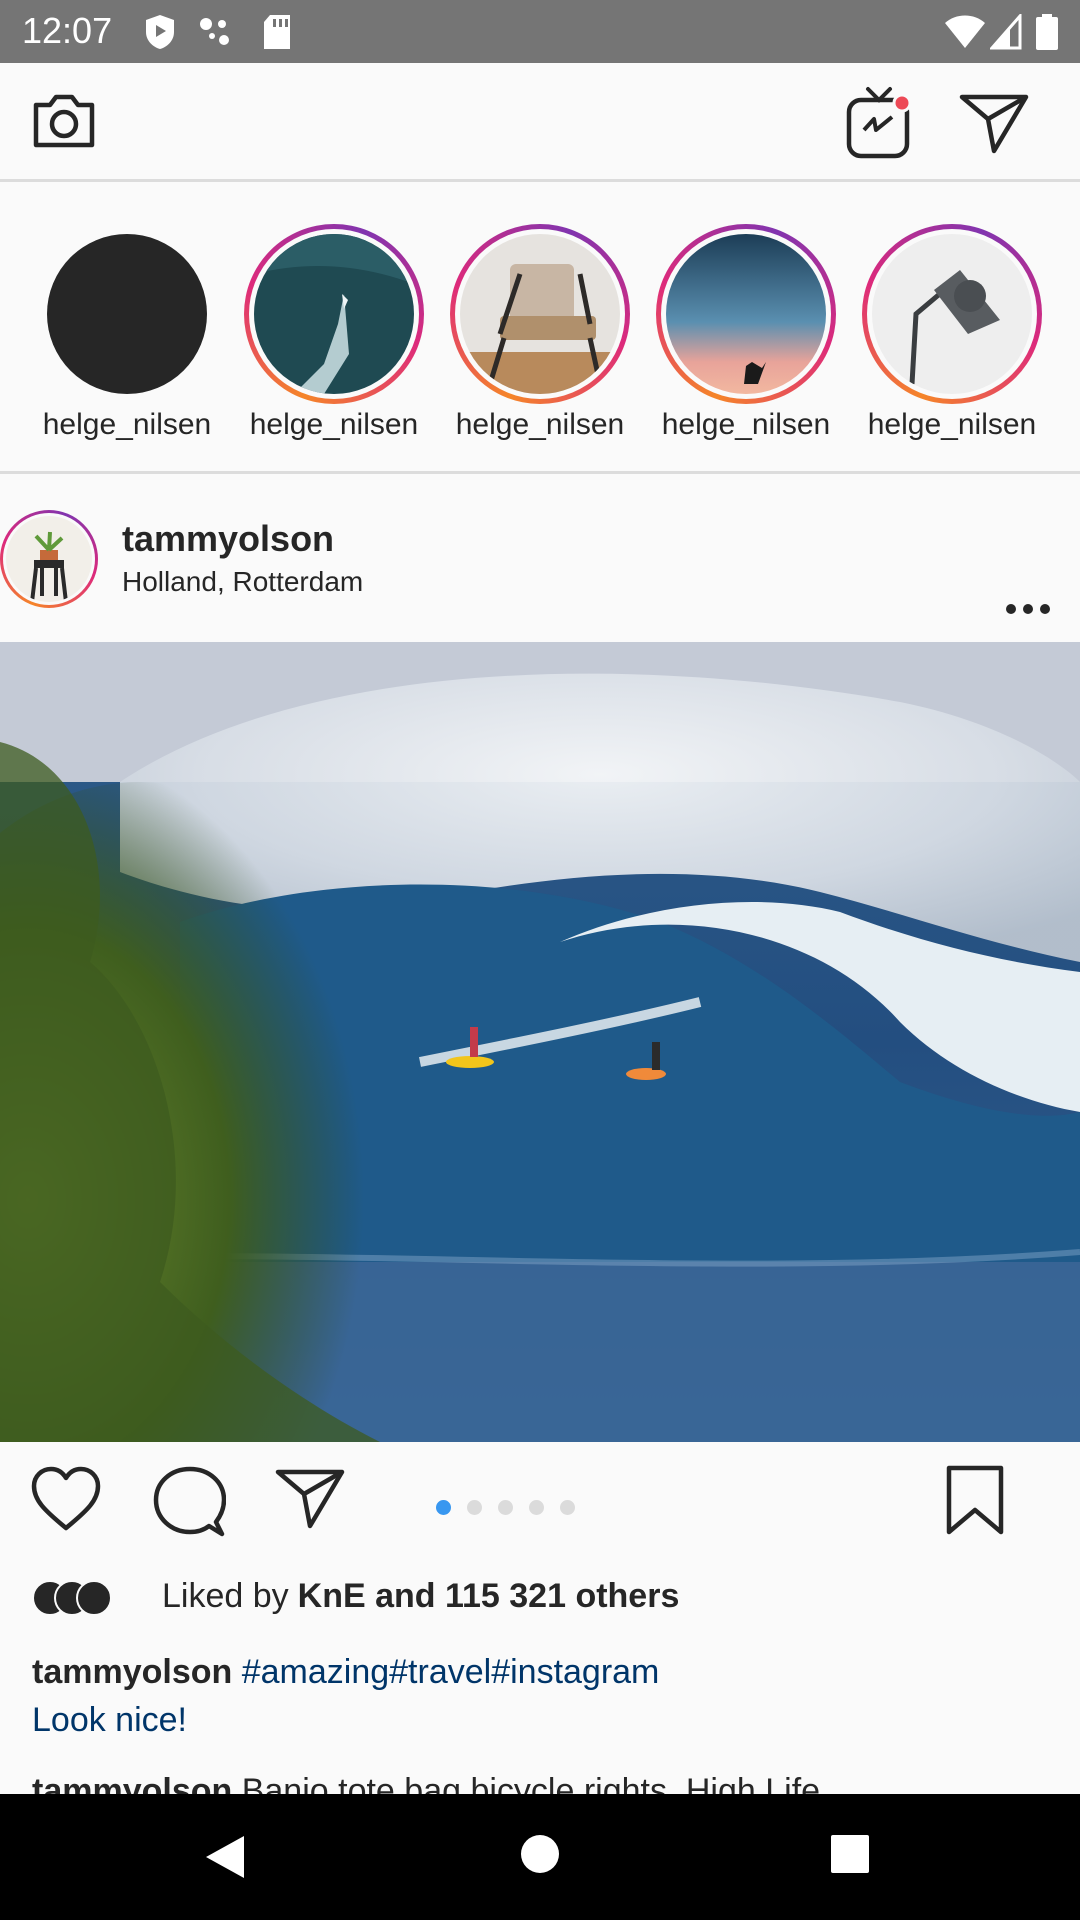 The height and width of the screenshot is (1920, 1080). I want to click on wifi-icon, so click(965, 31).